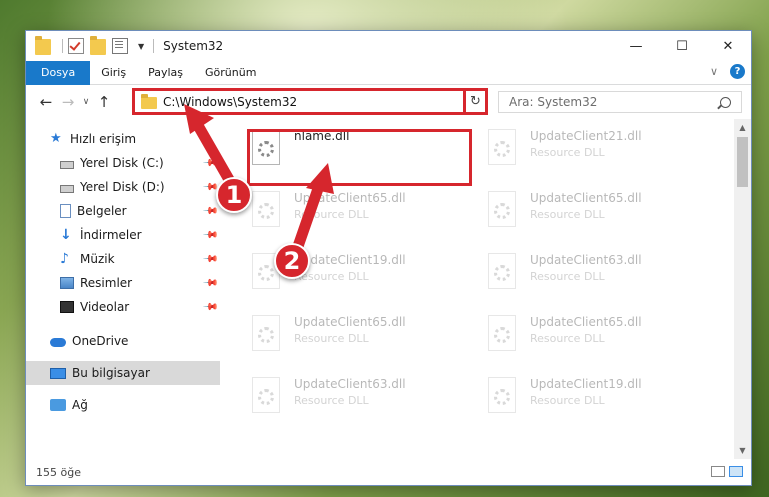 Image resolution: width=769 pixels, height=497 pixels. What do you see at coordinates (742, 289) in the screenshot?
I see `vertical-scrollbar: ▲ ▼` at bounding box center [742, 289].